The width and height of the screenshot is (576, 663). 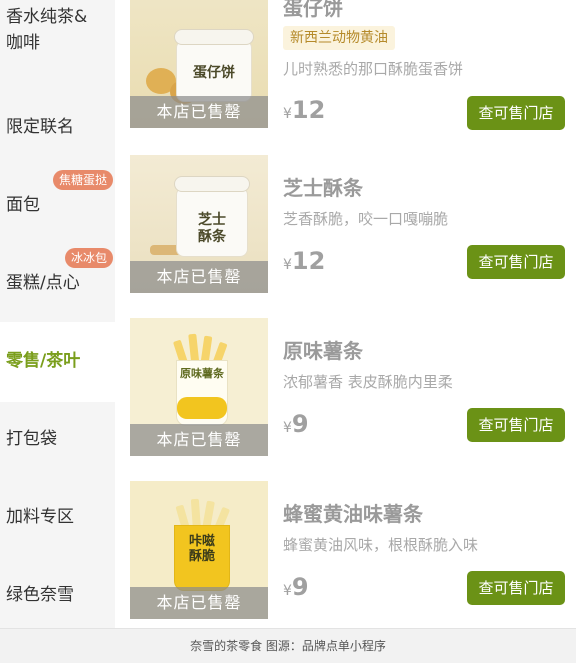 I want to click on sidebar-item-bags: 打包袋, so click(x=57, y=441).